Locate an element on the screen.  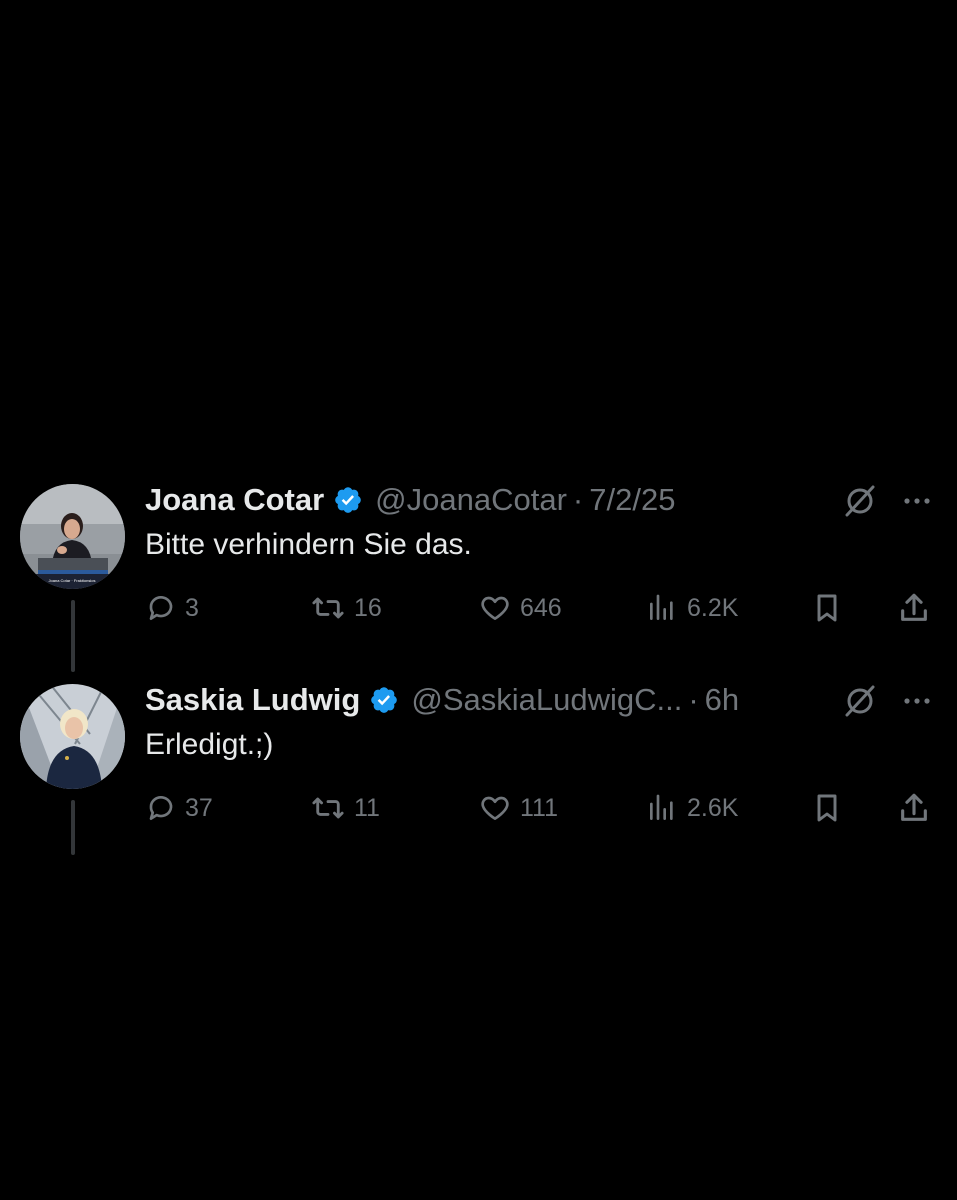
view-count: 2.6K is located at coordinates (713, 807).